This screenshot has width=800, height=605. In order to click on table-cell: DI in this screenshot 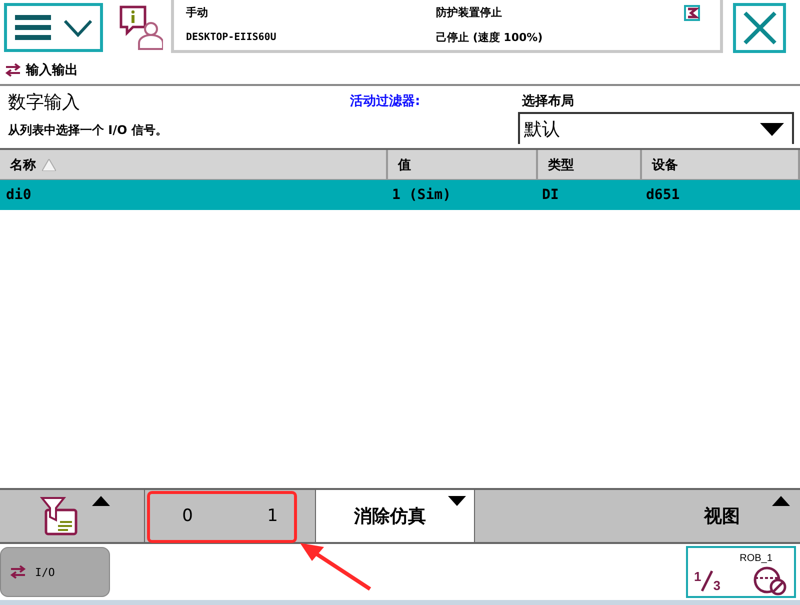, I will do `click(590, 195)`.